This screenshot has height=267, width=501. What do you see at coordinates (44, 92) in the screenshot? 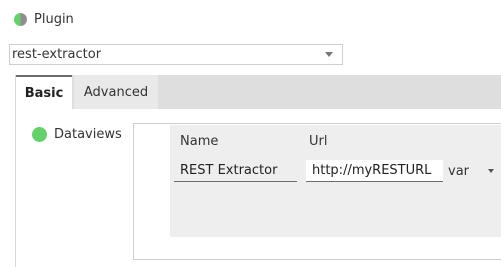
I see `tab-basic: Basic` at bounding box center [44, 92].